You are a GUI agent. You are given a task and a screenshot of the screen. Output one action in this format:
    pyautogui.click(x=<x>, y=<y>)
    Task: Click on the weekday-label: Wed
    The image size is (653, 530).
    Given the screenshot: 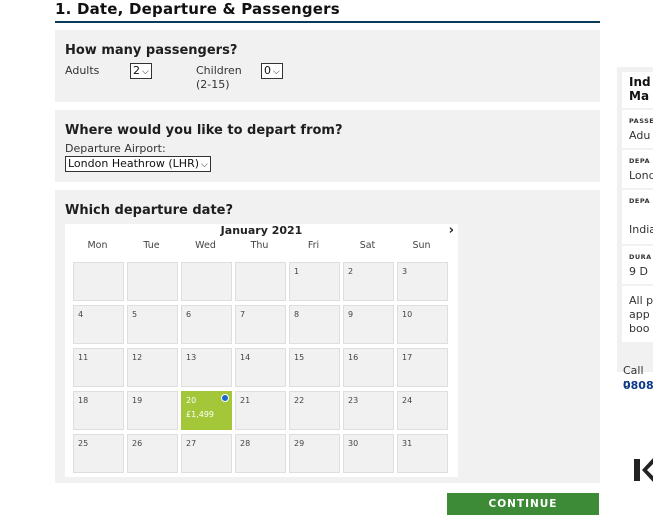 What is the action you would take?
    pyautogui.click(x=205, y=245)
    